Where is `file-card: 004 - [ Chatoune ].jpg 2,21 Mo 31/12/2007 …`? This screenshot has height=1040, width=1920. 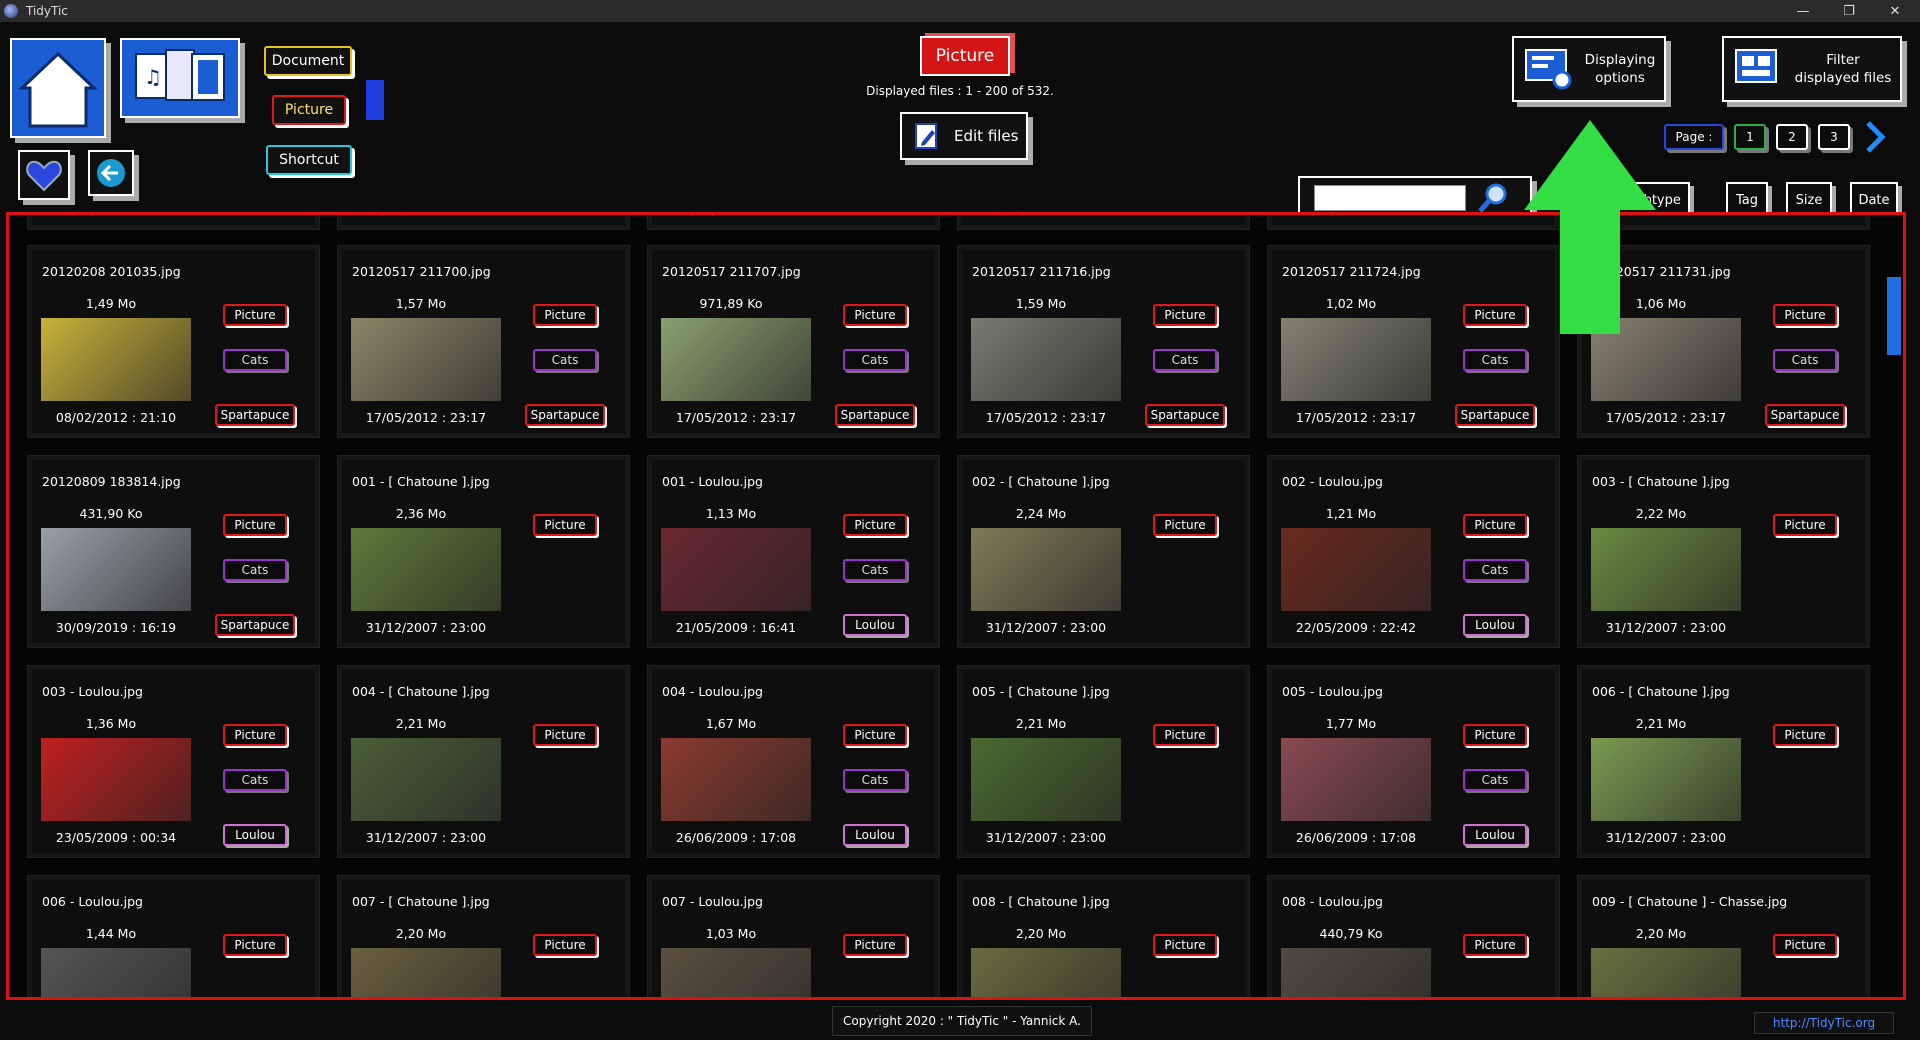 file-card: 004 - [ Chatoune ].jpg 2,21 Mo 31/12/2007 … is located at coordinates (483, 761).